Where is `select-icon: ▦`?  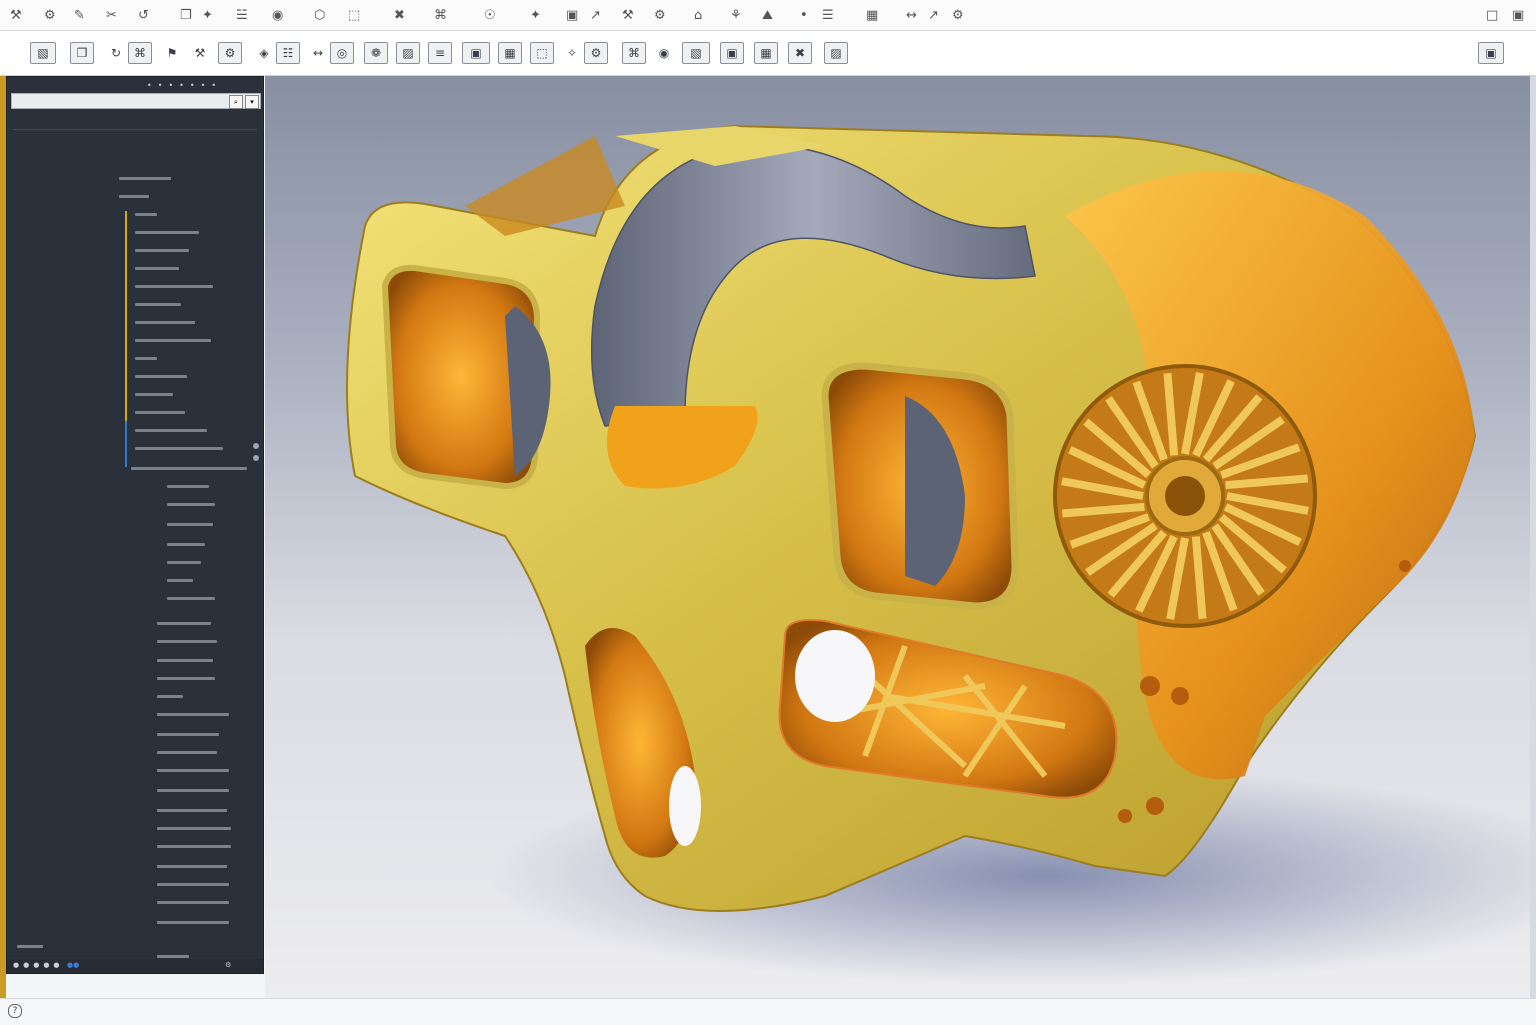
select-icon: ▦ is located at coordinates (766, 53).